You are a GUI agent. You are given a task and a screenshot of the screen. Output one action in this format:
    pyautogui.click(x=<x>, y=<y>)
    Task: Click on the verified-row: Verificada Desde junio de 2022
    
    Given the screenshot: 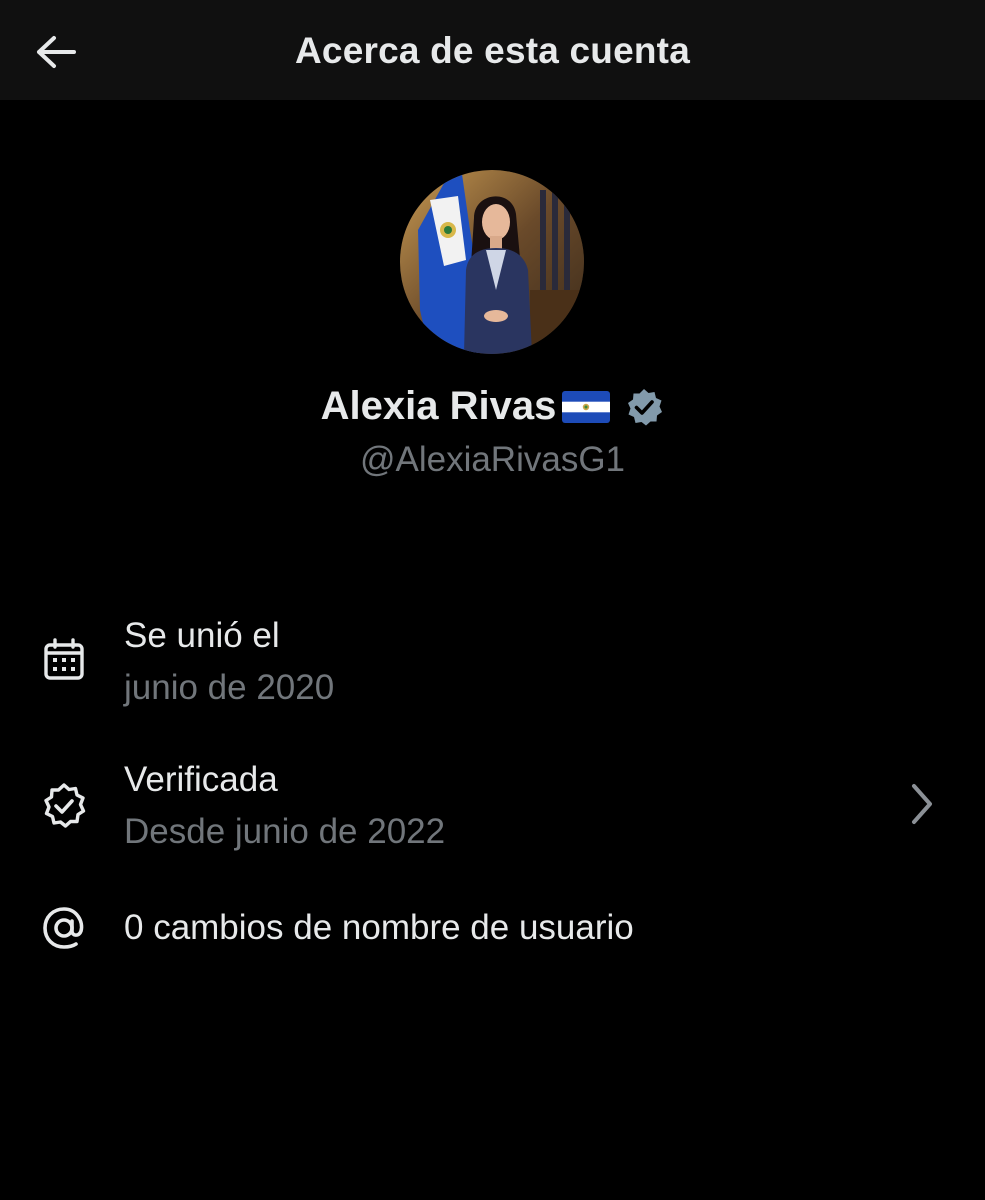 What is the action you would take?
    pyautogui.click(x=492, y=809)
    